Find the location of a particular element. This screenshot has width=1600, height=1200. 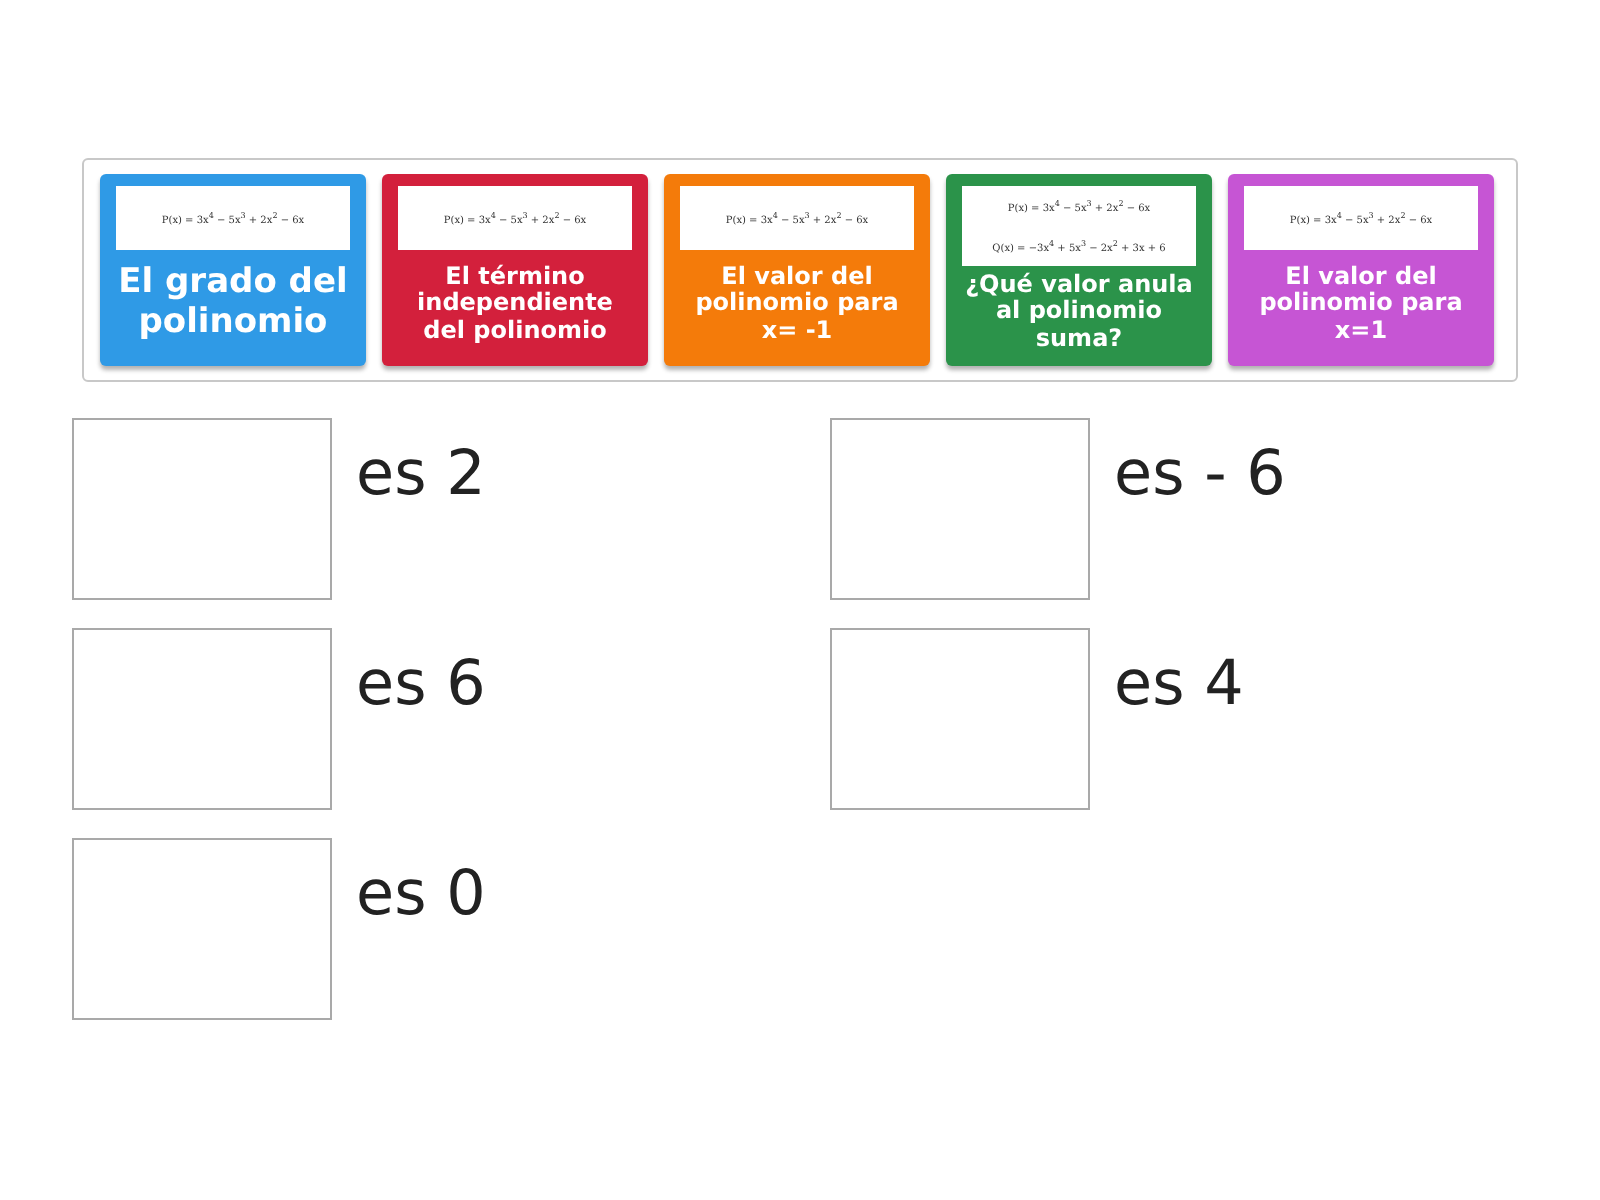

card-label: El grado del polinomio is located at coordinates (233, 303).